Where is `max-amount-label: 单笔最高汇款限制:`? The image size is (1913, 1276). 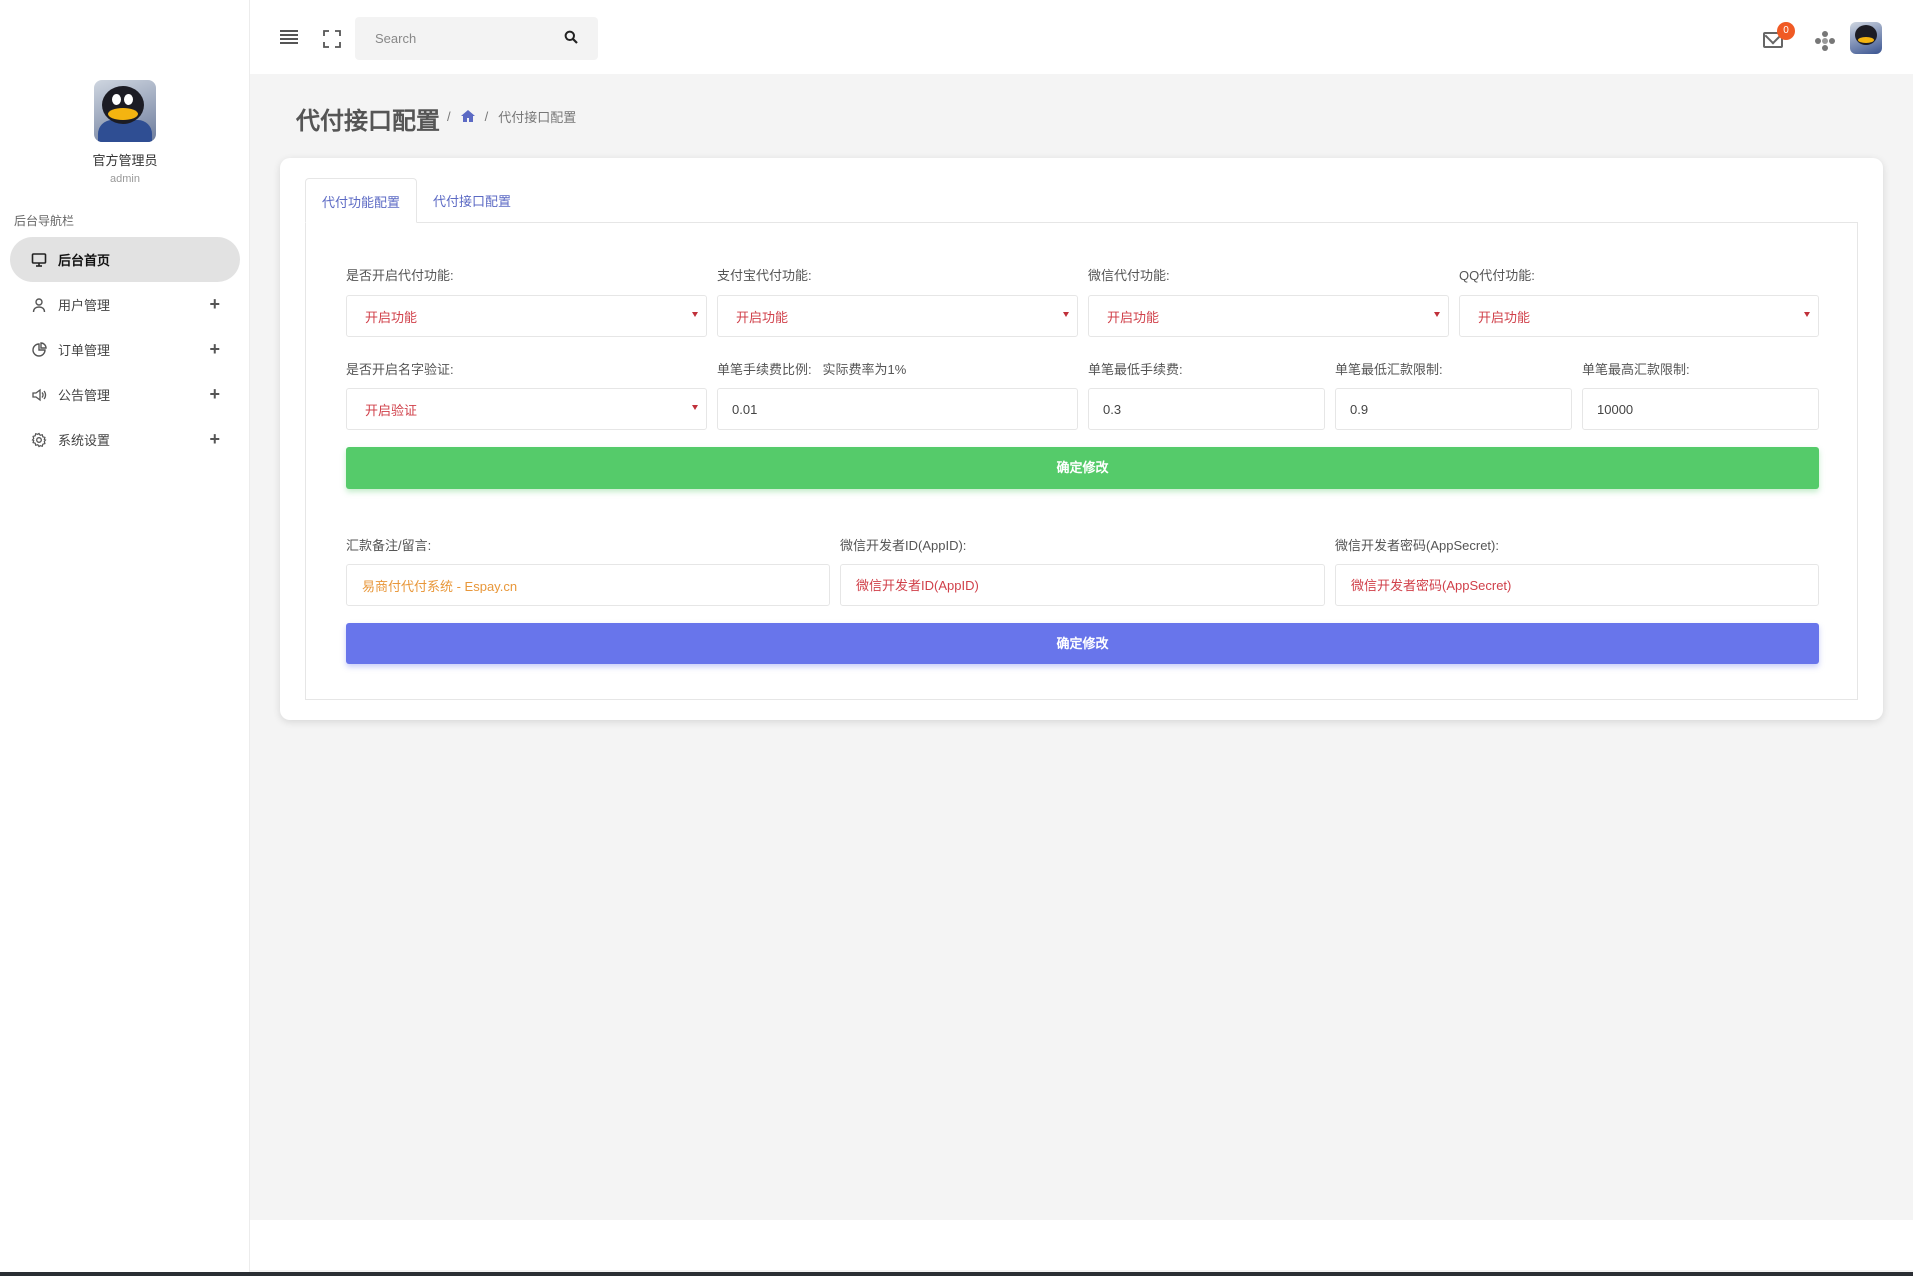 max-amount-label: 单笔最高汇款限制: is located at coordinates (1636, 369).